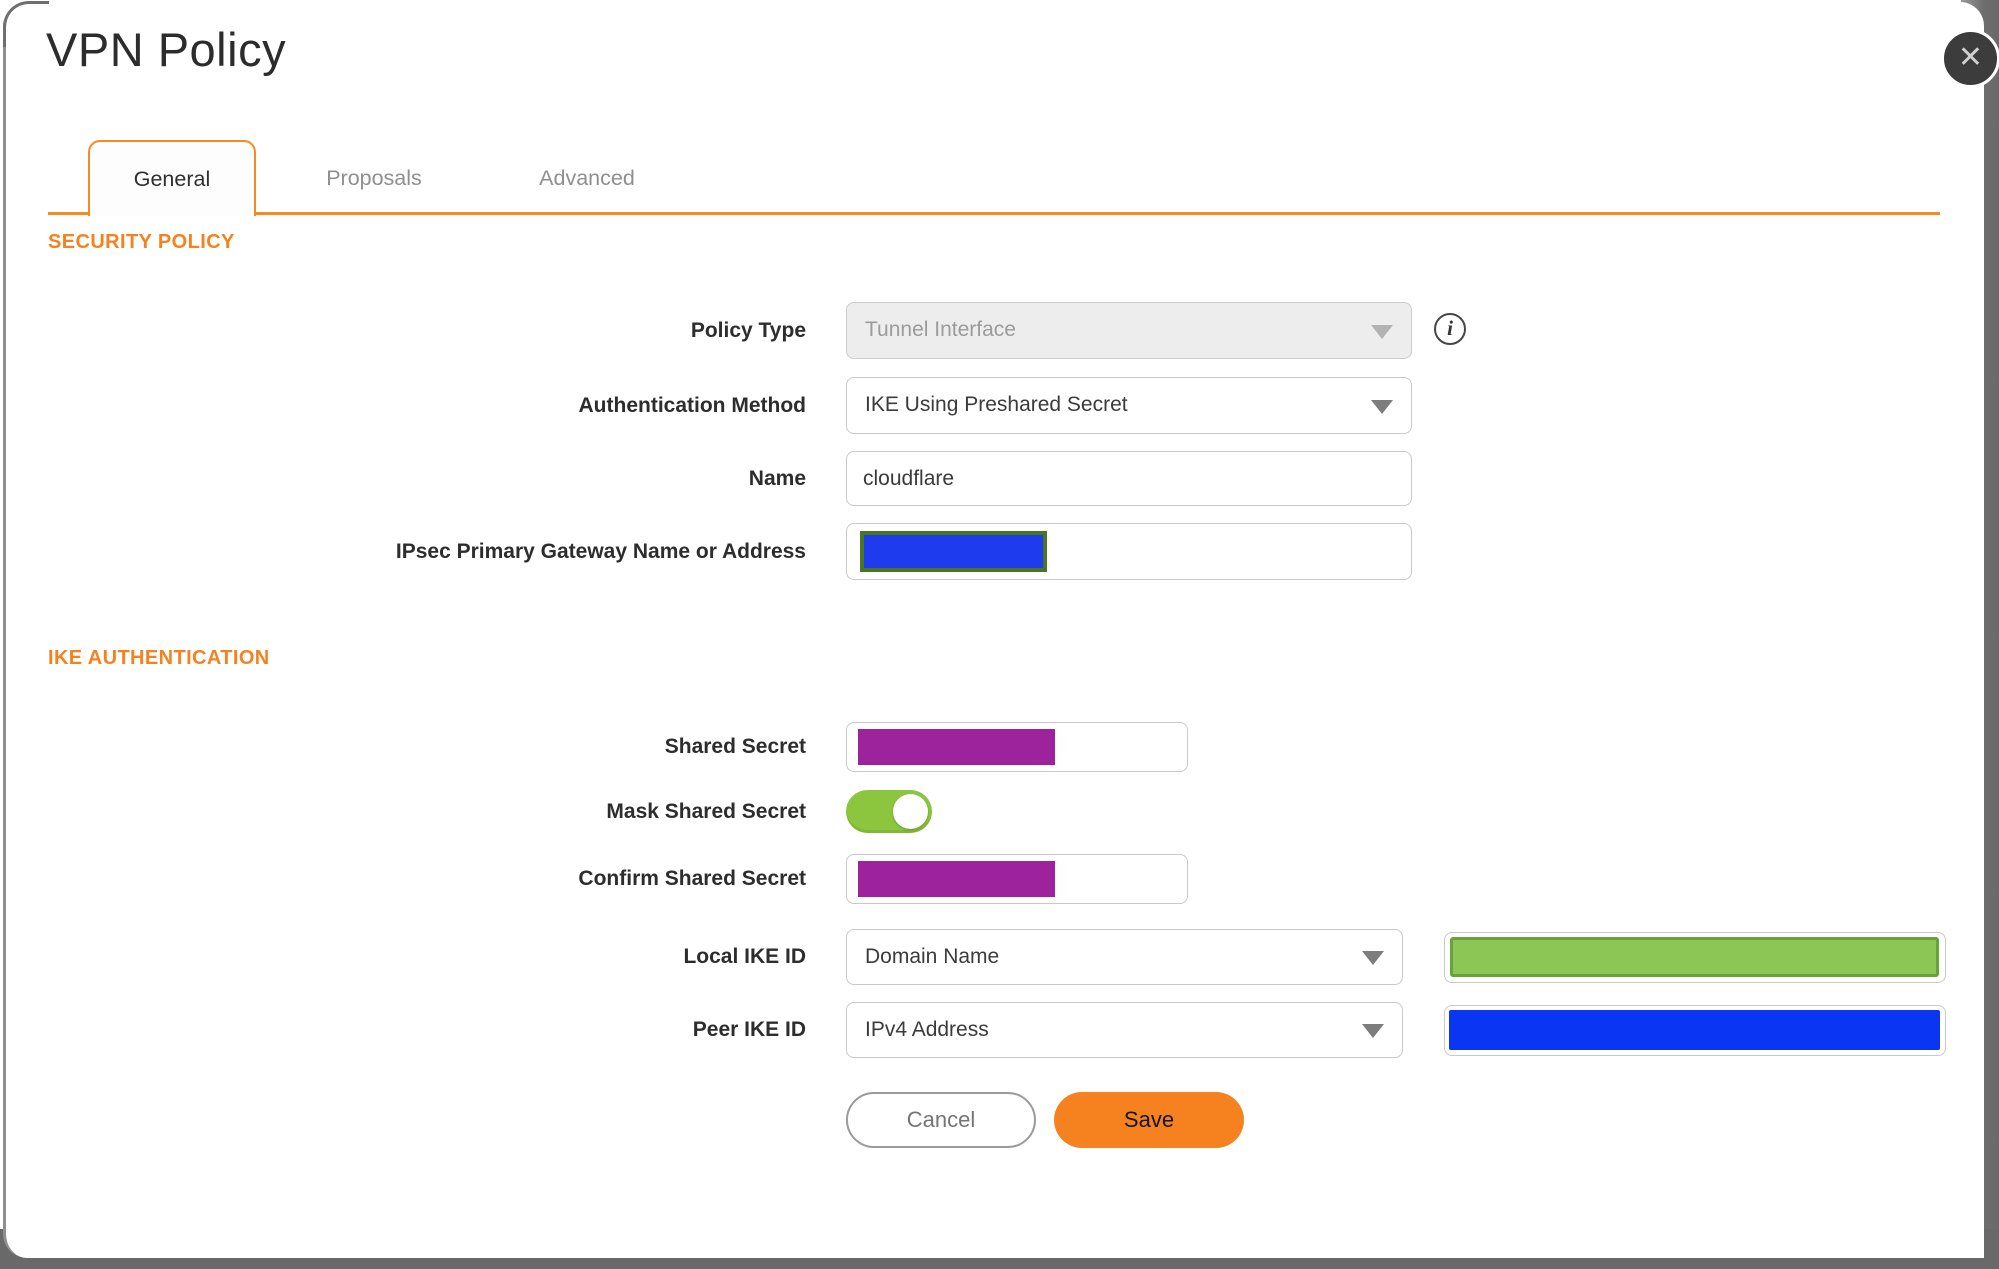 Image resolution: width=1999 pixels, height=1269 pixels. I want to click on auth-method-value: IKE Using Preshared Secret, so click(996, 404).